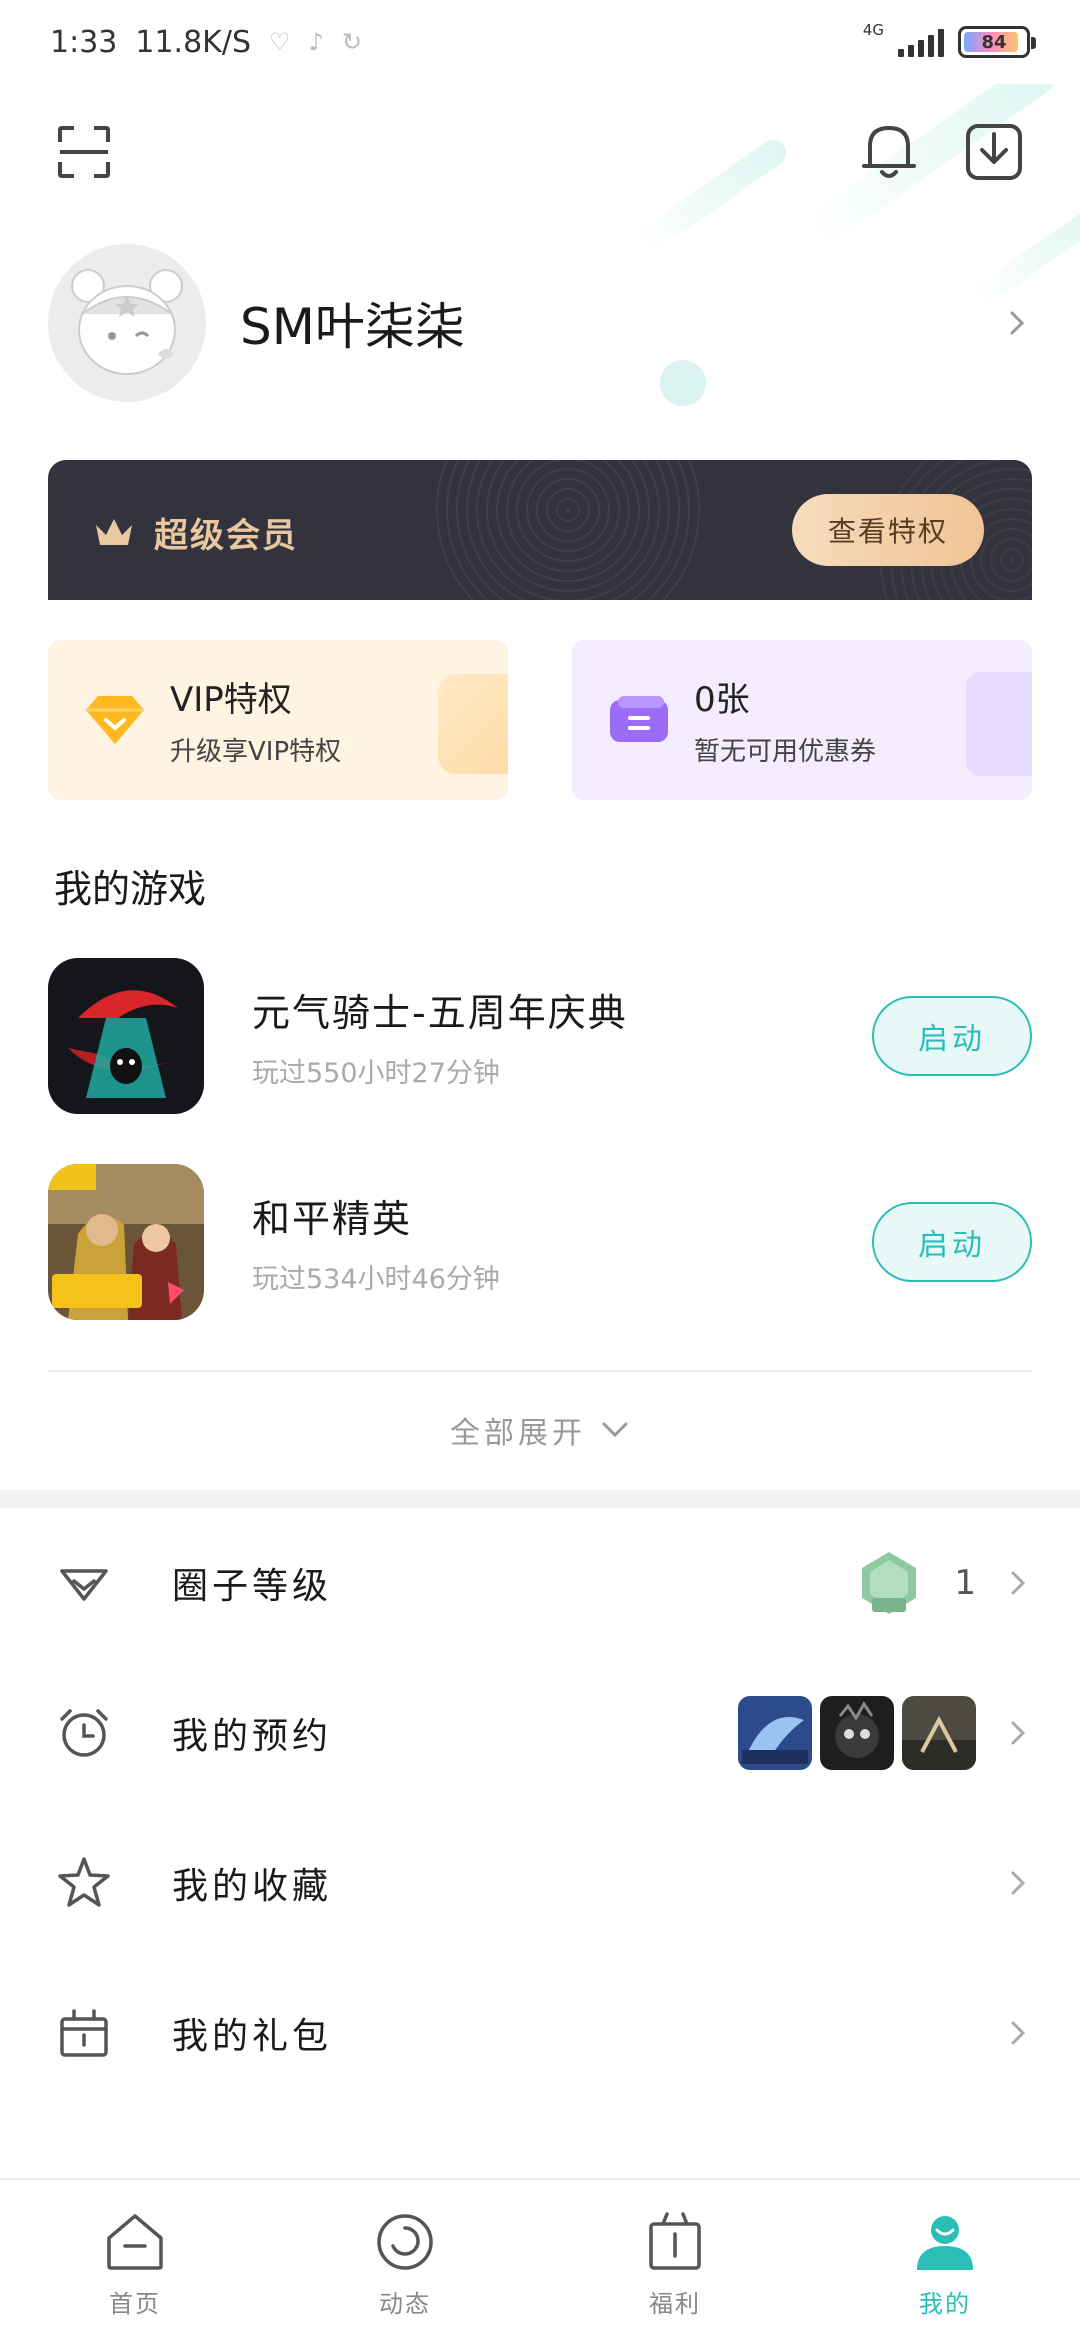  What do you see at coordinates (945, 2304) in the screenshot?
I see `nav-label: 我的` at bounding box center [945, 2304].